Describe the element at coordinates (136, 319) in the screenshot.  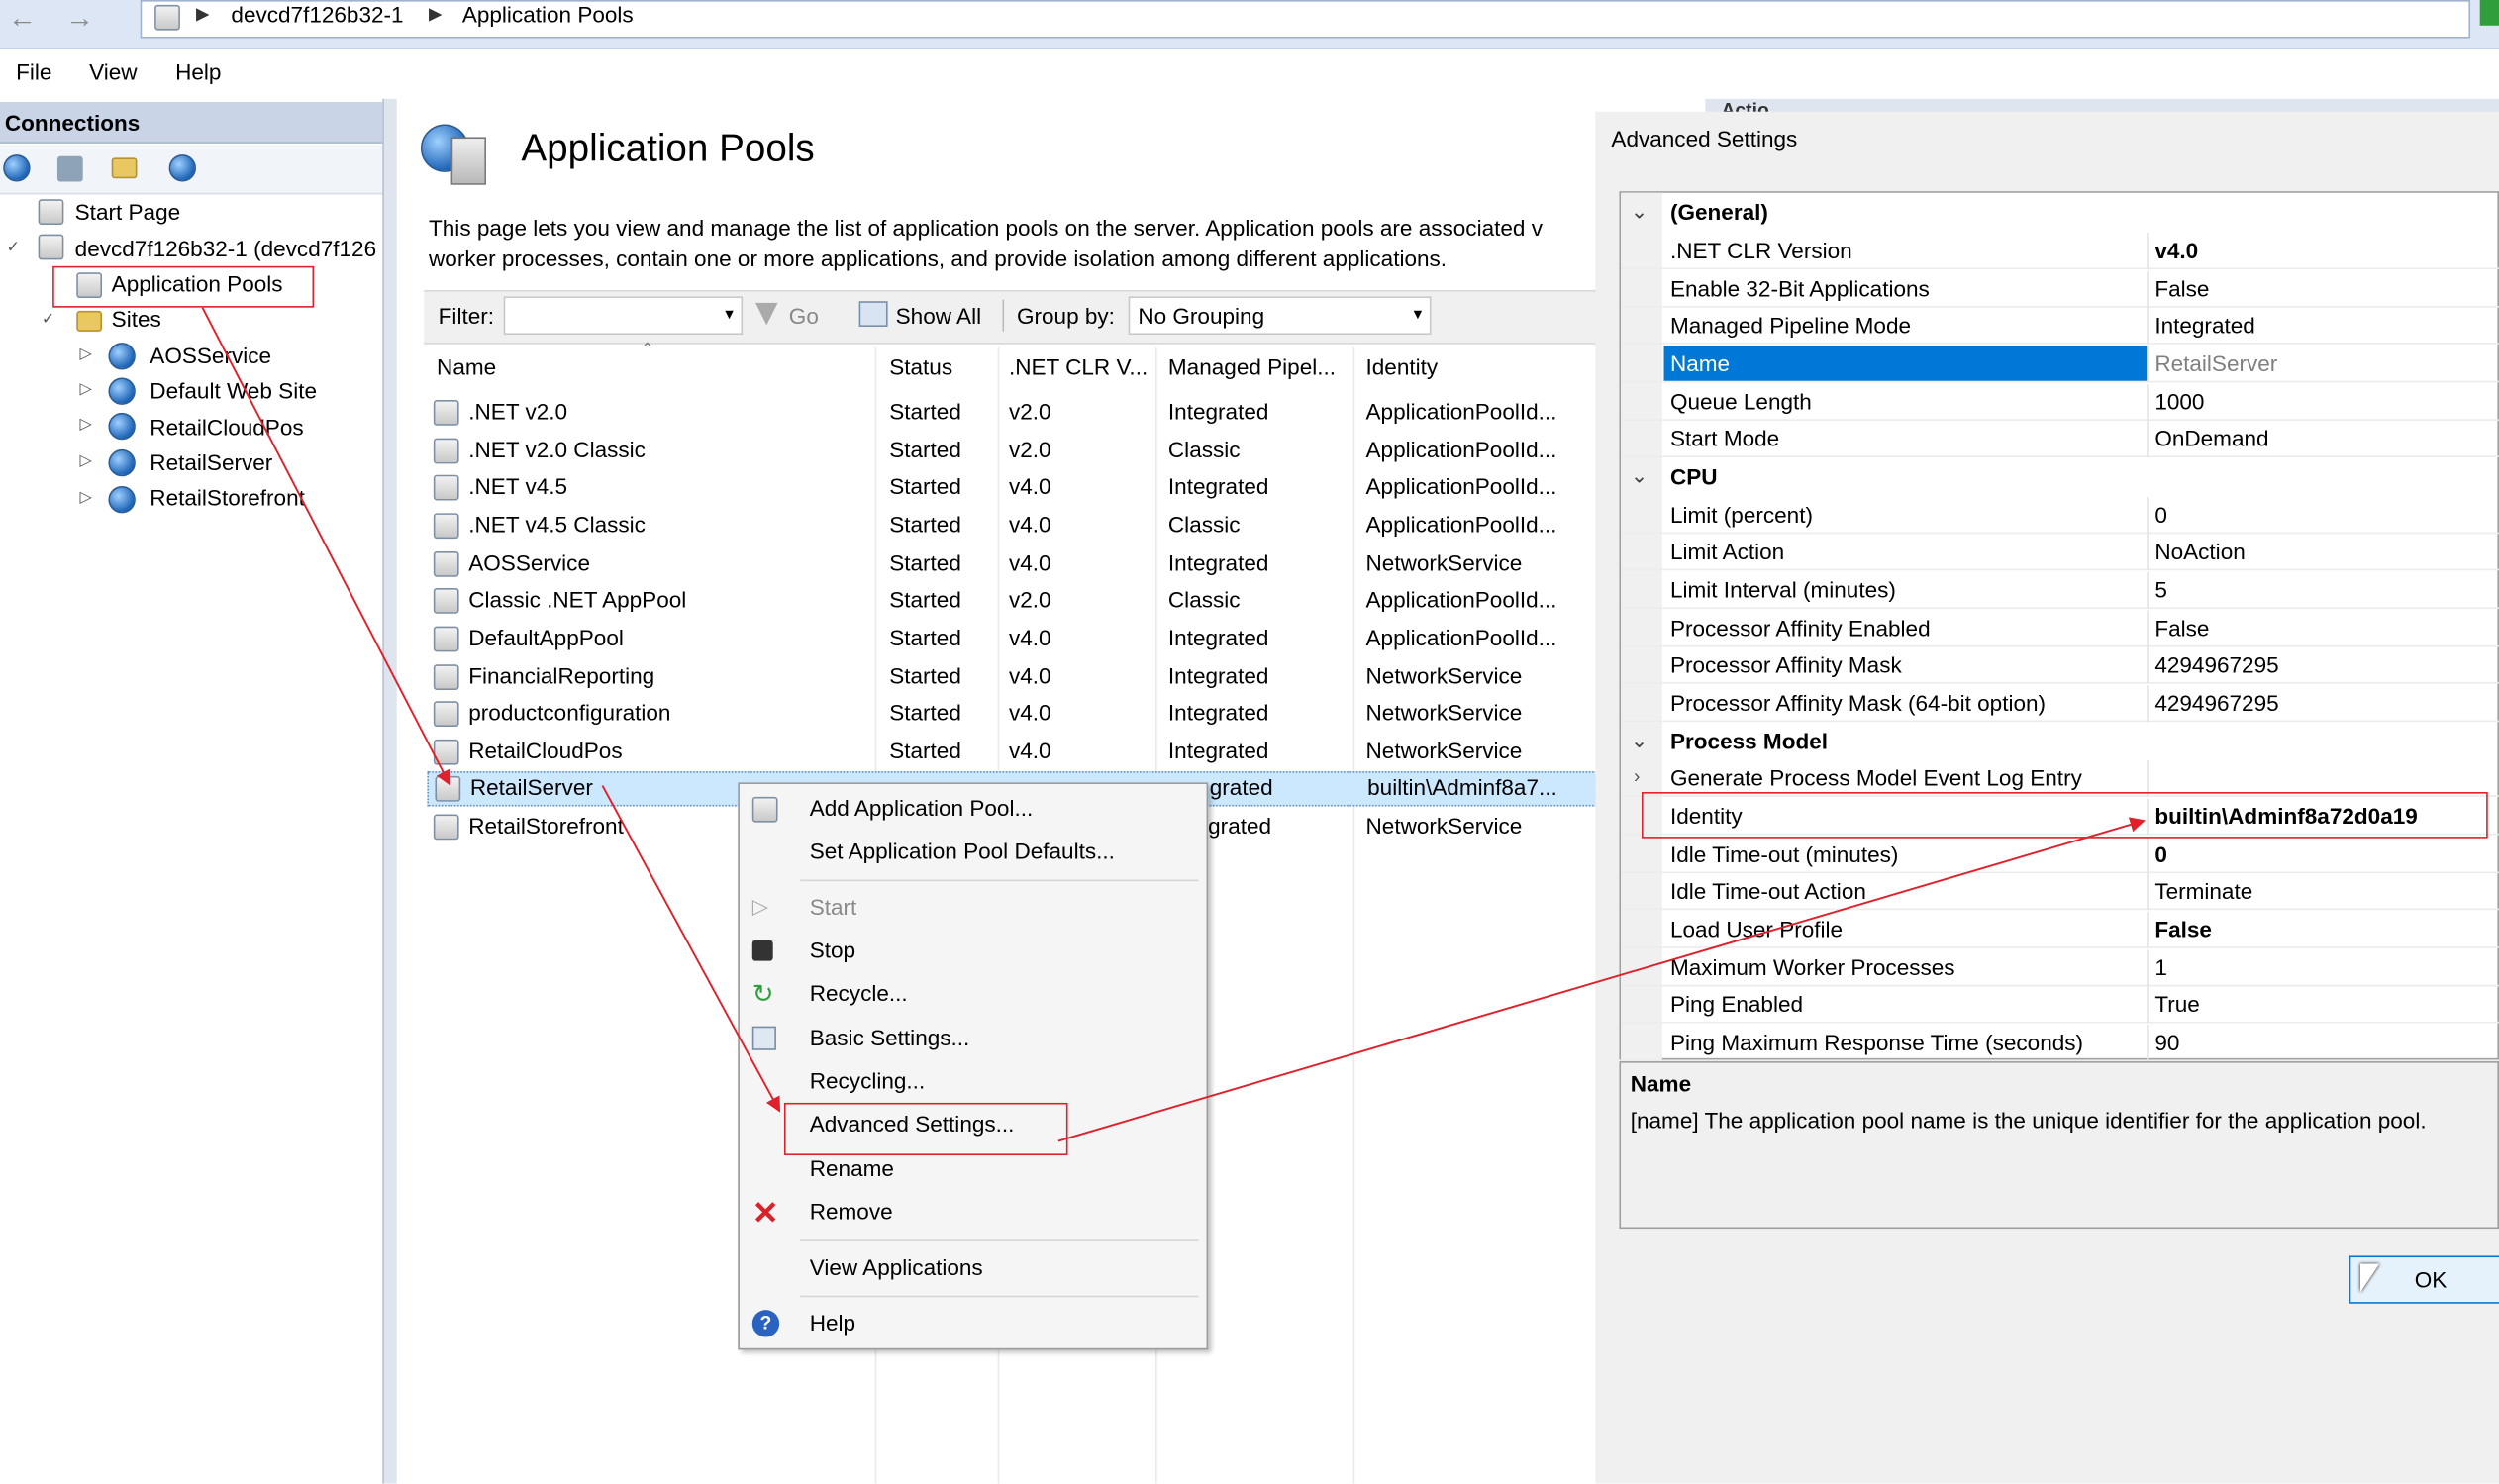
I see `tree-sites: Sites` at that location.